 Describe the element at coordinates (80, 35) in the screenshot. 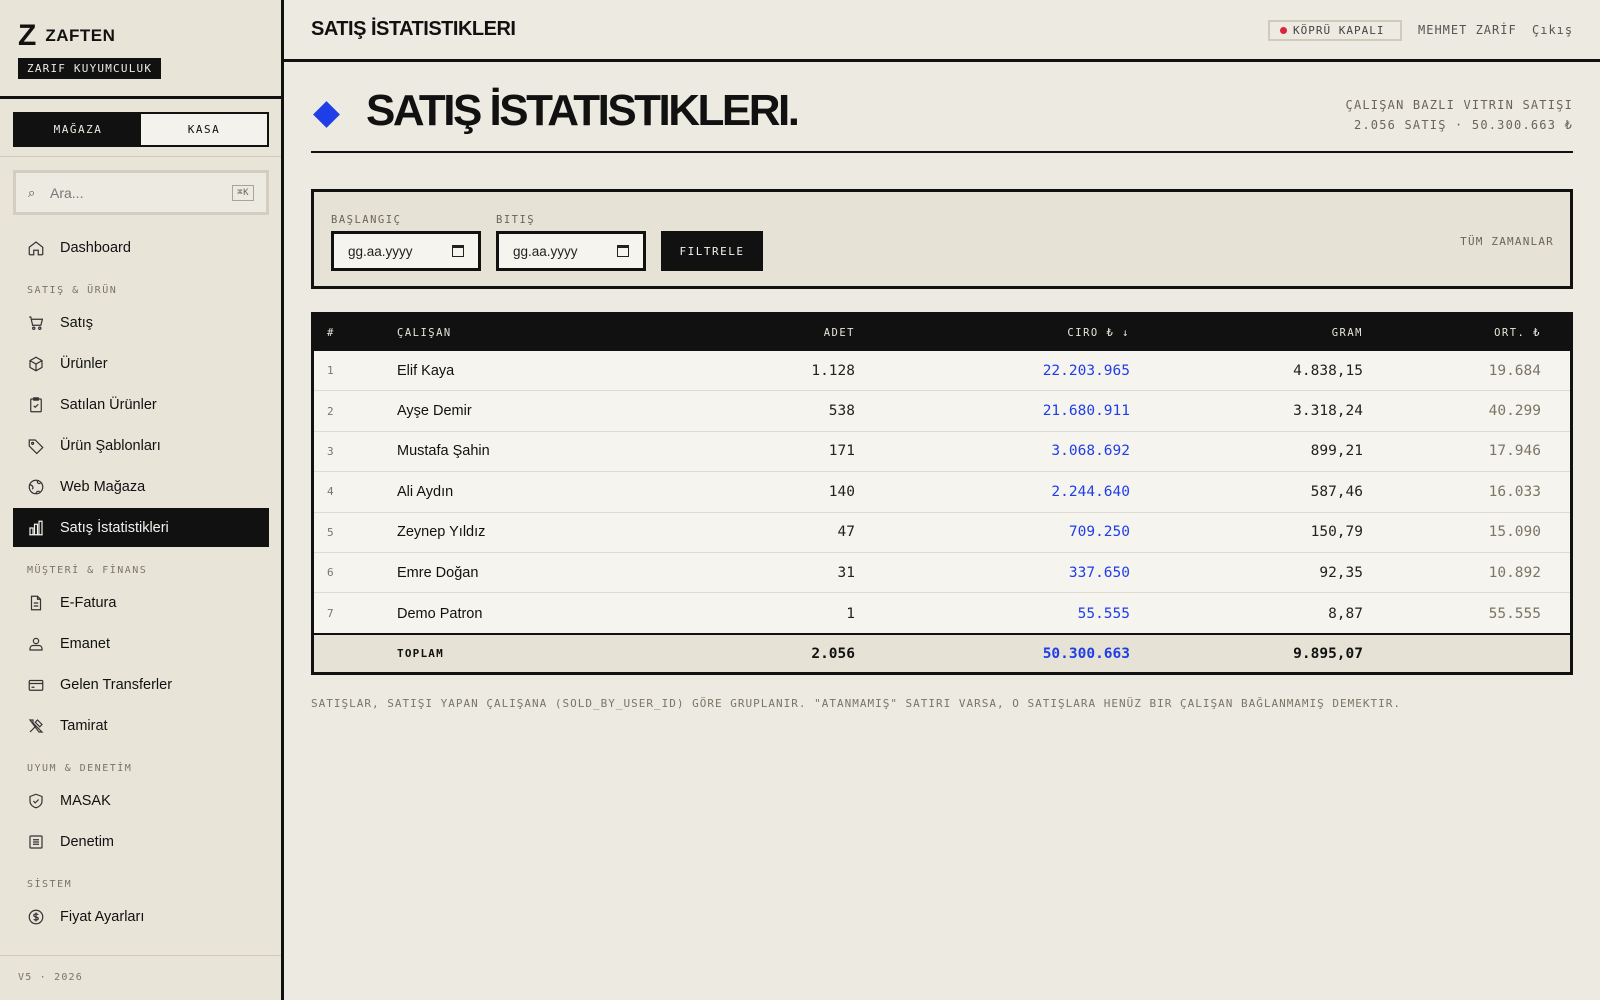

I see `brand-name: ZAFTEN` at that location.